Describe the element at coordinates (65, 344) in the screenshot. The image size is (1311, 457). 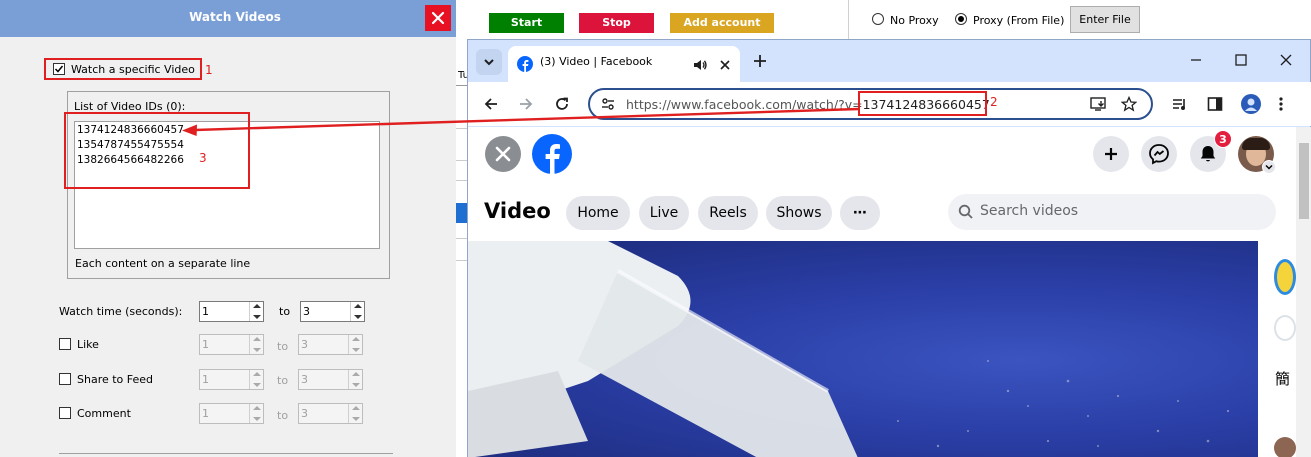
I see `like-checkbox` at that location.